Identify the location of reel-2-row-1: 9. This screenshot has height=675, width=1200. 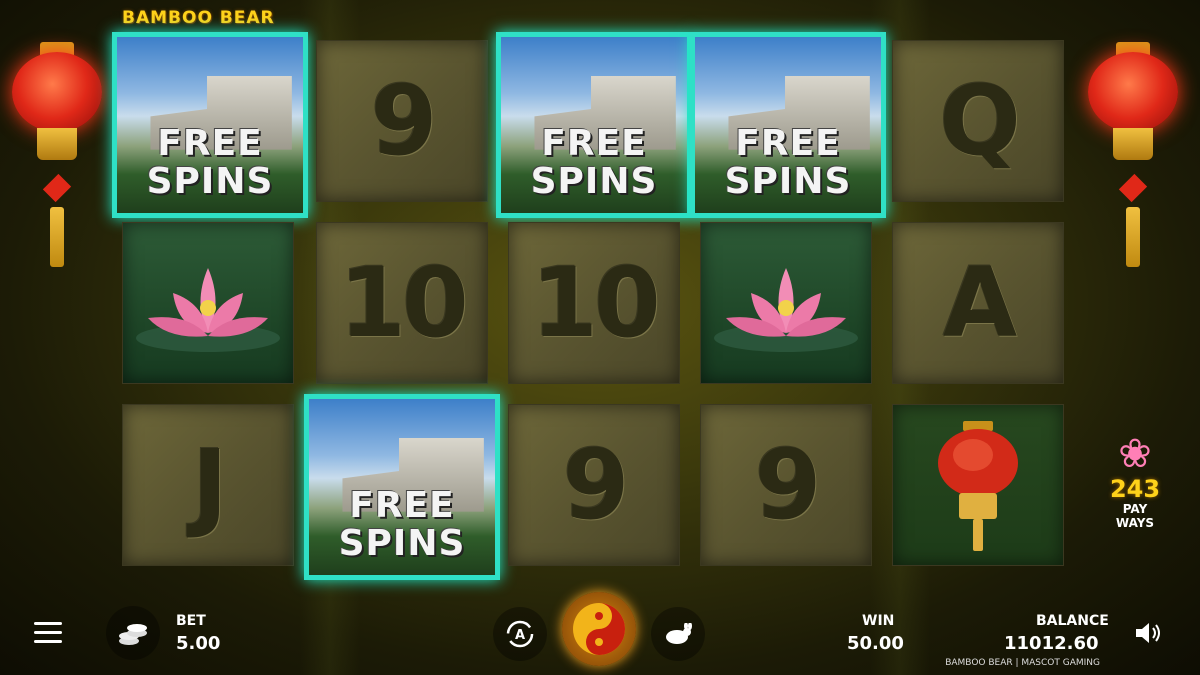
(402, 121).